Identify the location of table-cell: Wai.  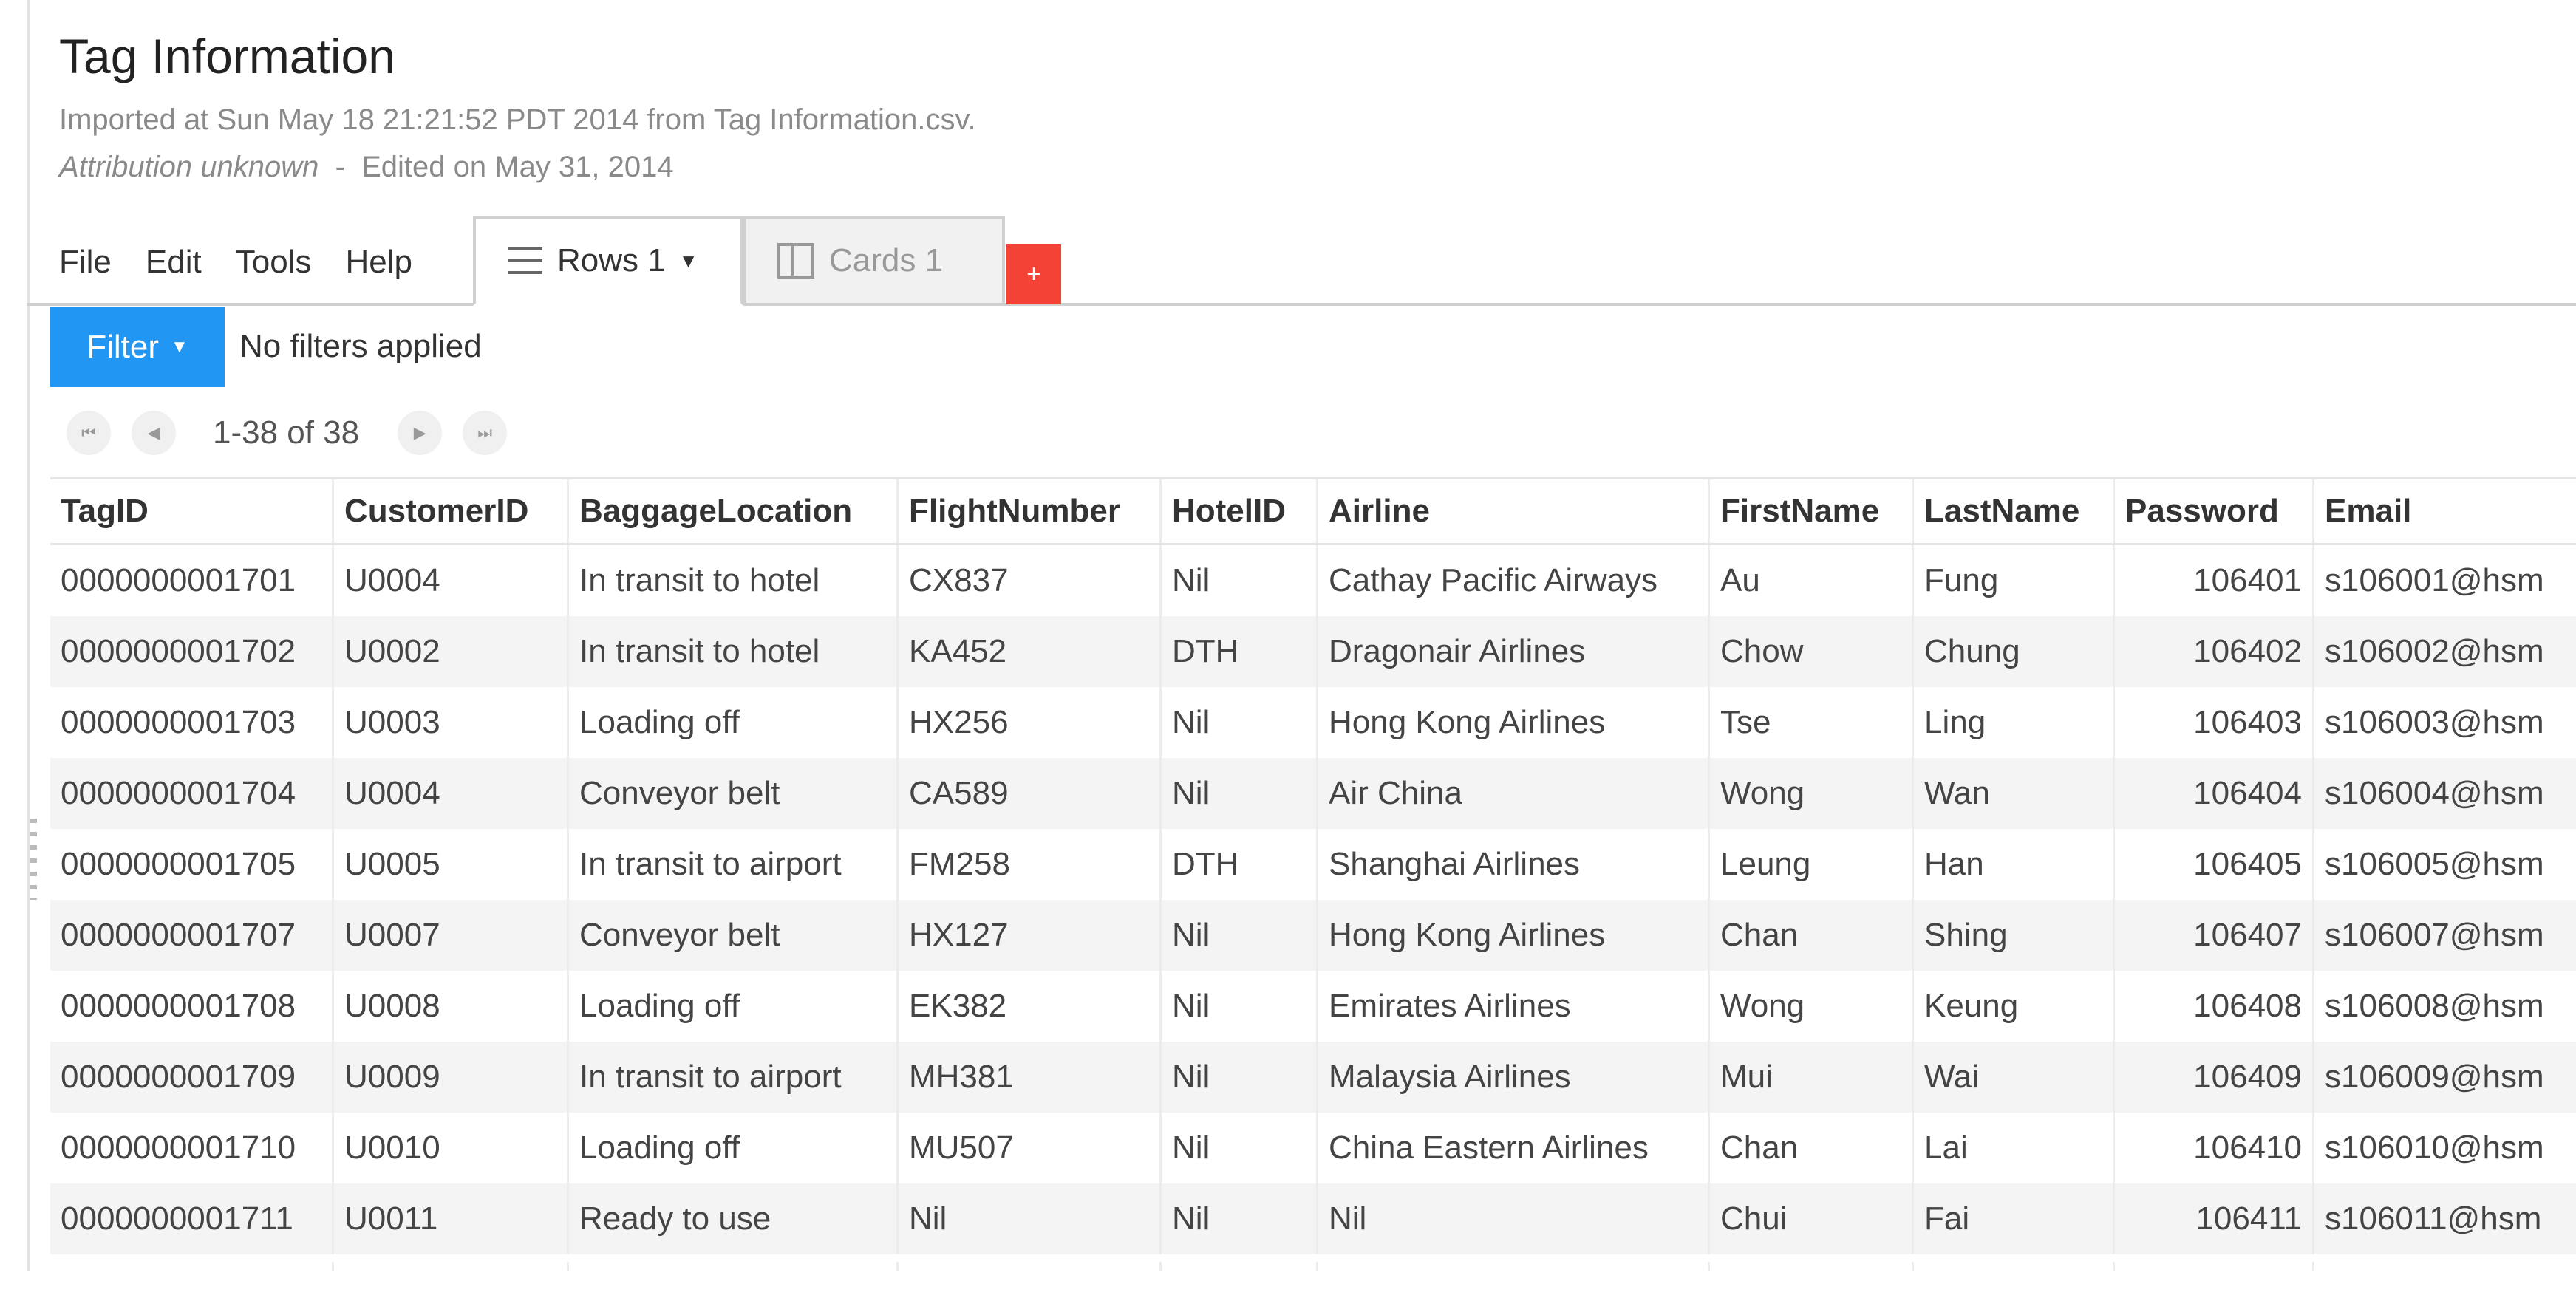
(2014, 1077).